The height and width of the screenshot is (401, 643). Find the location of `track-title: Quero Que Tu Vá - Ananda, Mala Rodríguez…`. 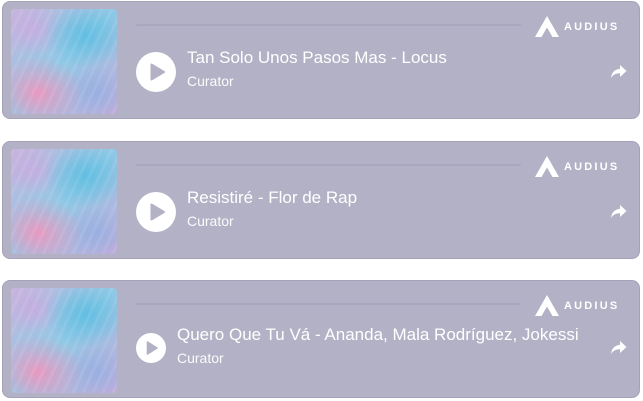

track-title: Quero Que Tu Vá - Ananda, Mala Rodríguez… is located at coordinates (391, 335).